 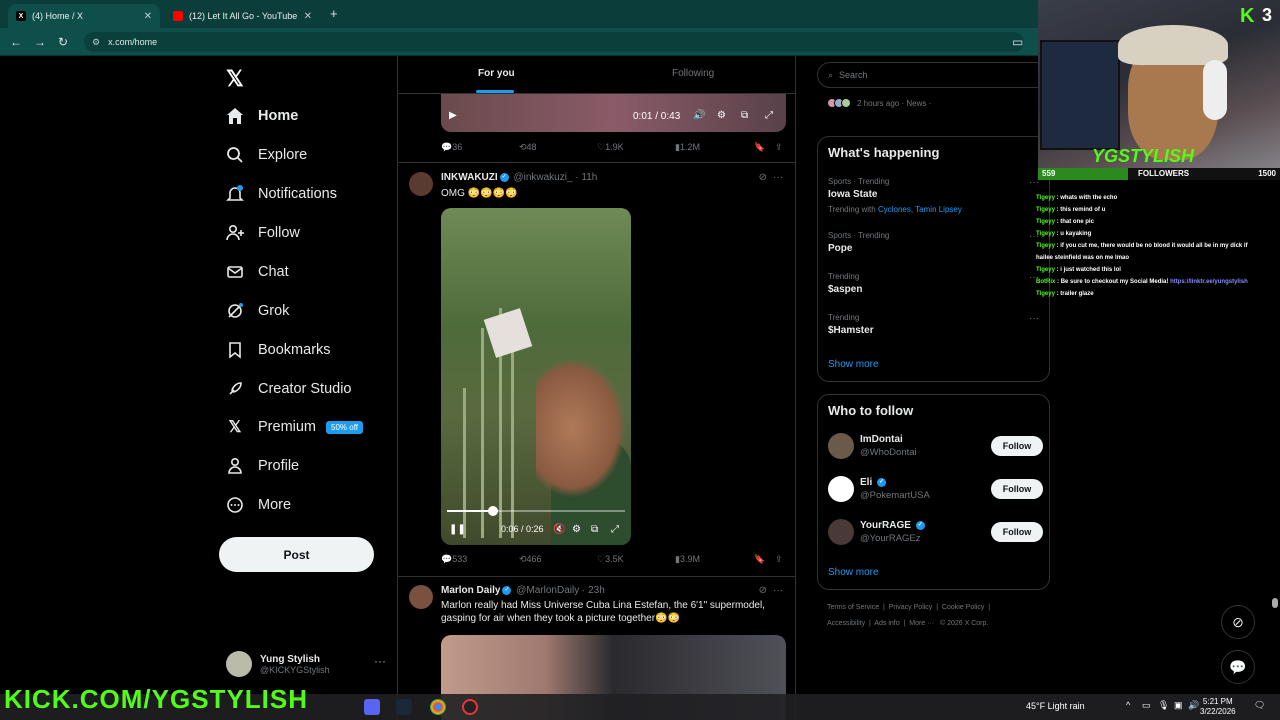 What do you see at coordinates (262, 466) in the screenshot?
I see `nav-profile: Profile` at bounding box center [262, 466].